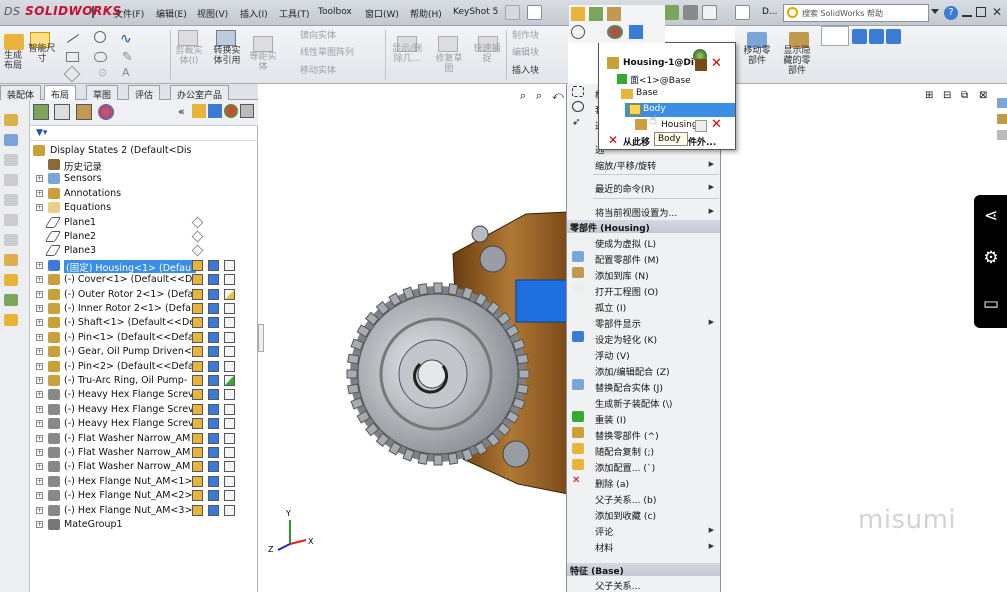 This screenshot has width=1007, height=592. Describe the element at coordinates (947, 95) in the screenshot. I see `window-minimize-icon: ⊟` at that location.